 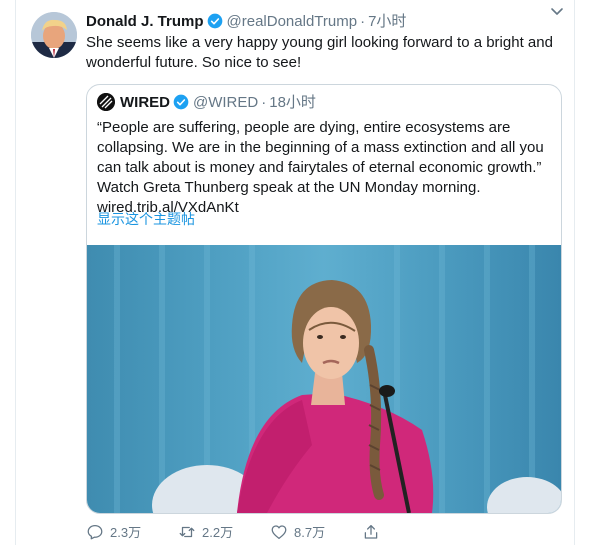 I want to click on show-thread-link: 显示这个主题帖, so click(x=146, y=219).